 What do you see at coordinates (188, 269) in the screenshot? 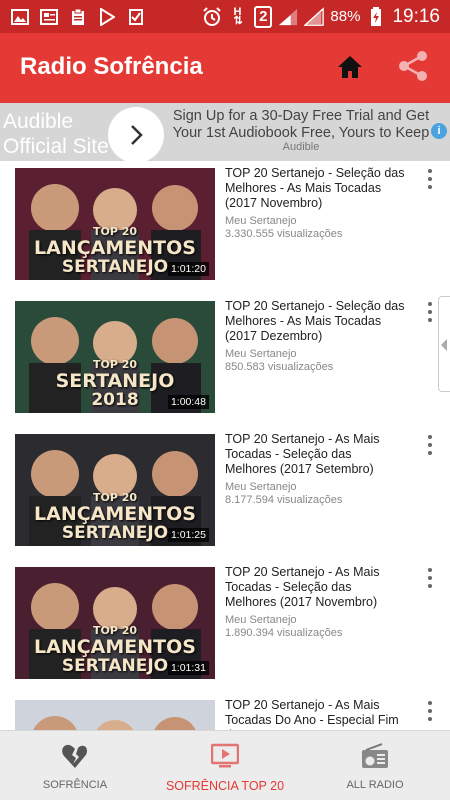
I see `video-duration: 1:01:20` at bounding box center [188, 269].